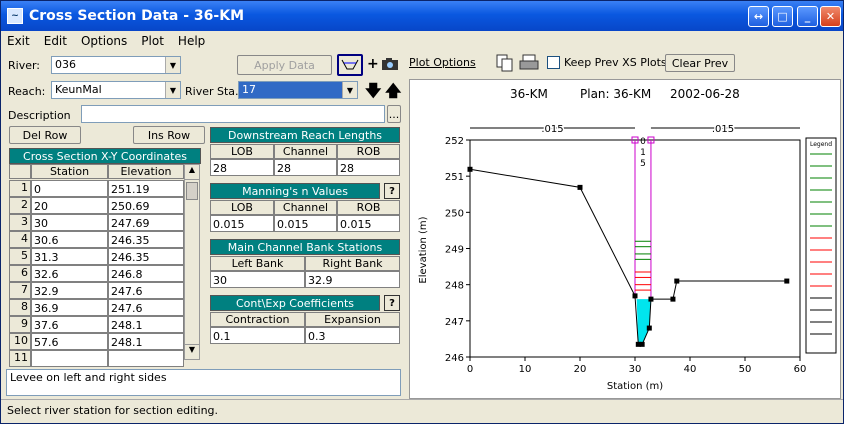  I want to click on title-bar: ~ Cross Section Data - 36-KM ↔ □ _ ✕, so click(422, 16).